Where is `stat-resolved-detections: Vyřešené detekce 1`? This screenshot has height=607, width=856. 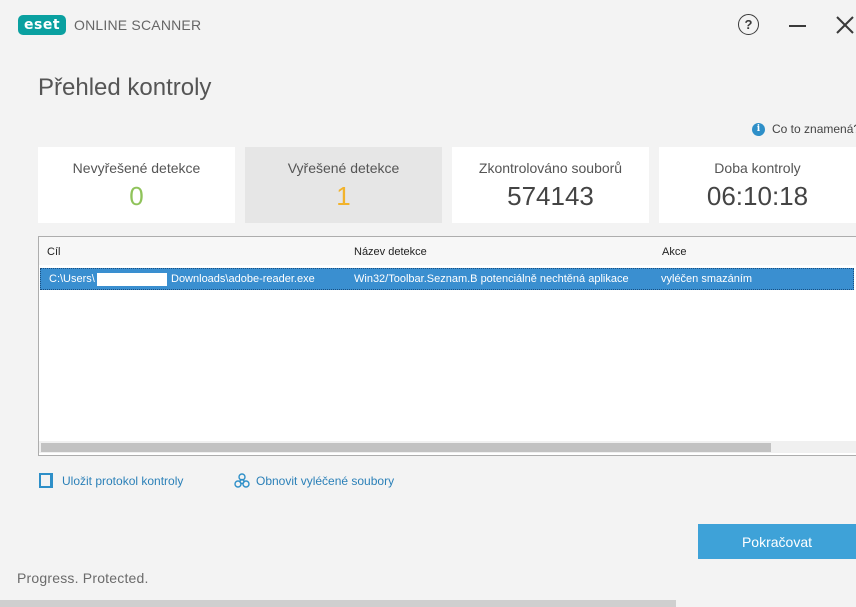
stat-resolved-detections: Vyřešené detekce 1 is located at coordinates (343, 185).